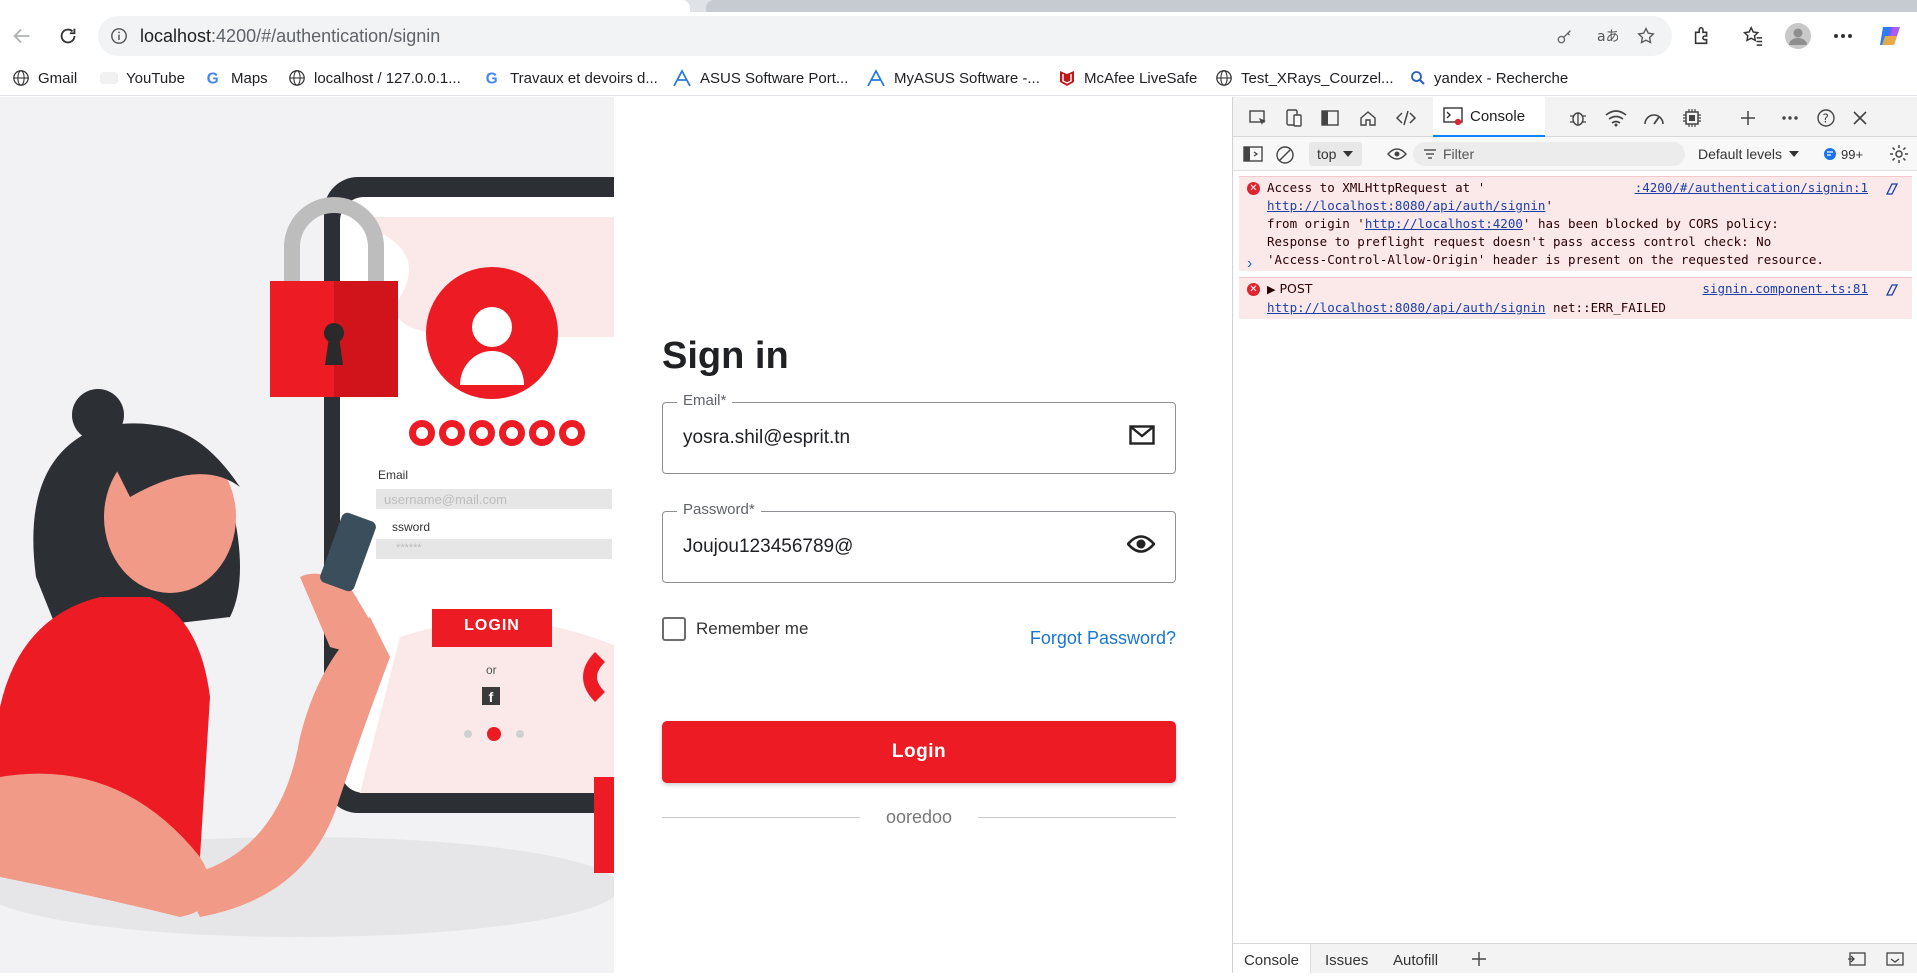 The height and width of the screenshot is (978, 1917). I want to click on copilot-button, so click(1890, 36).